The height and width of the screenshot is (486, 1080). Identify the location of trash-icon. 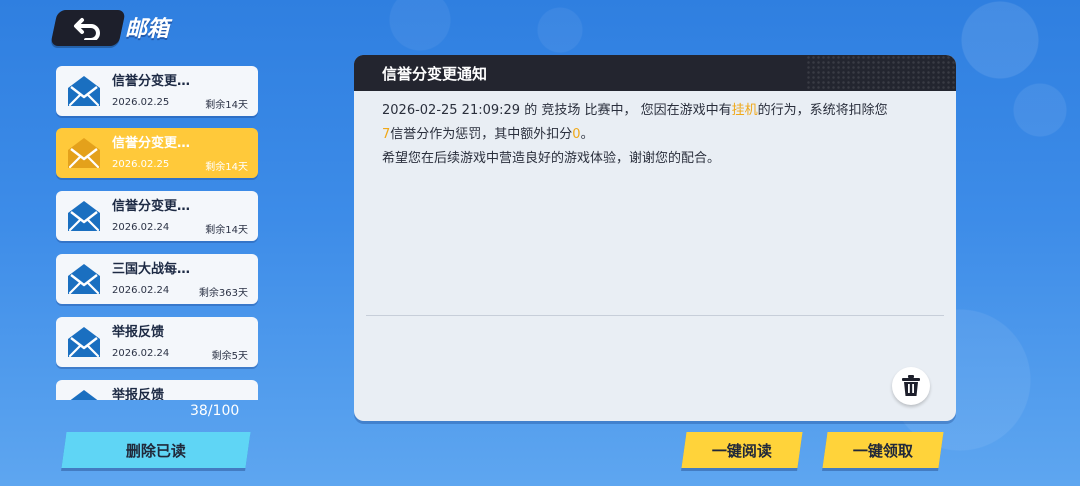
(911, 385).